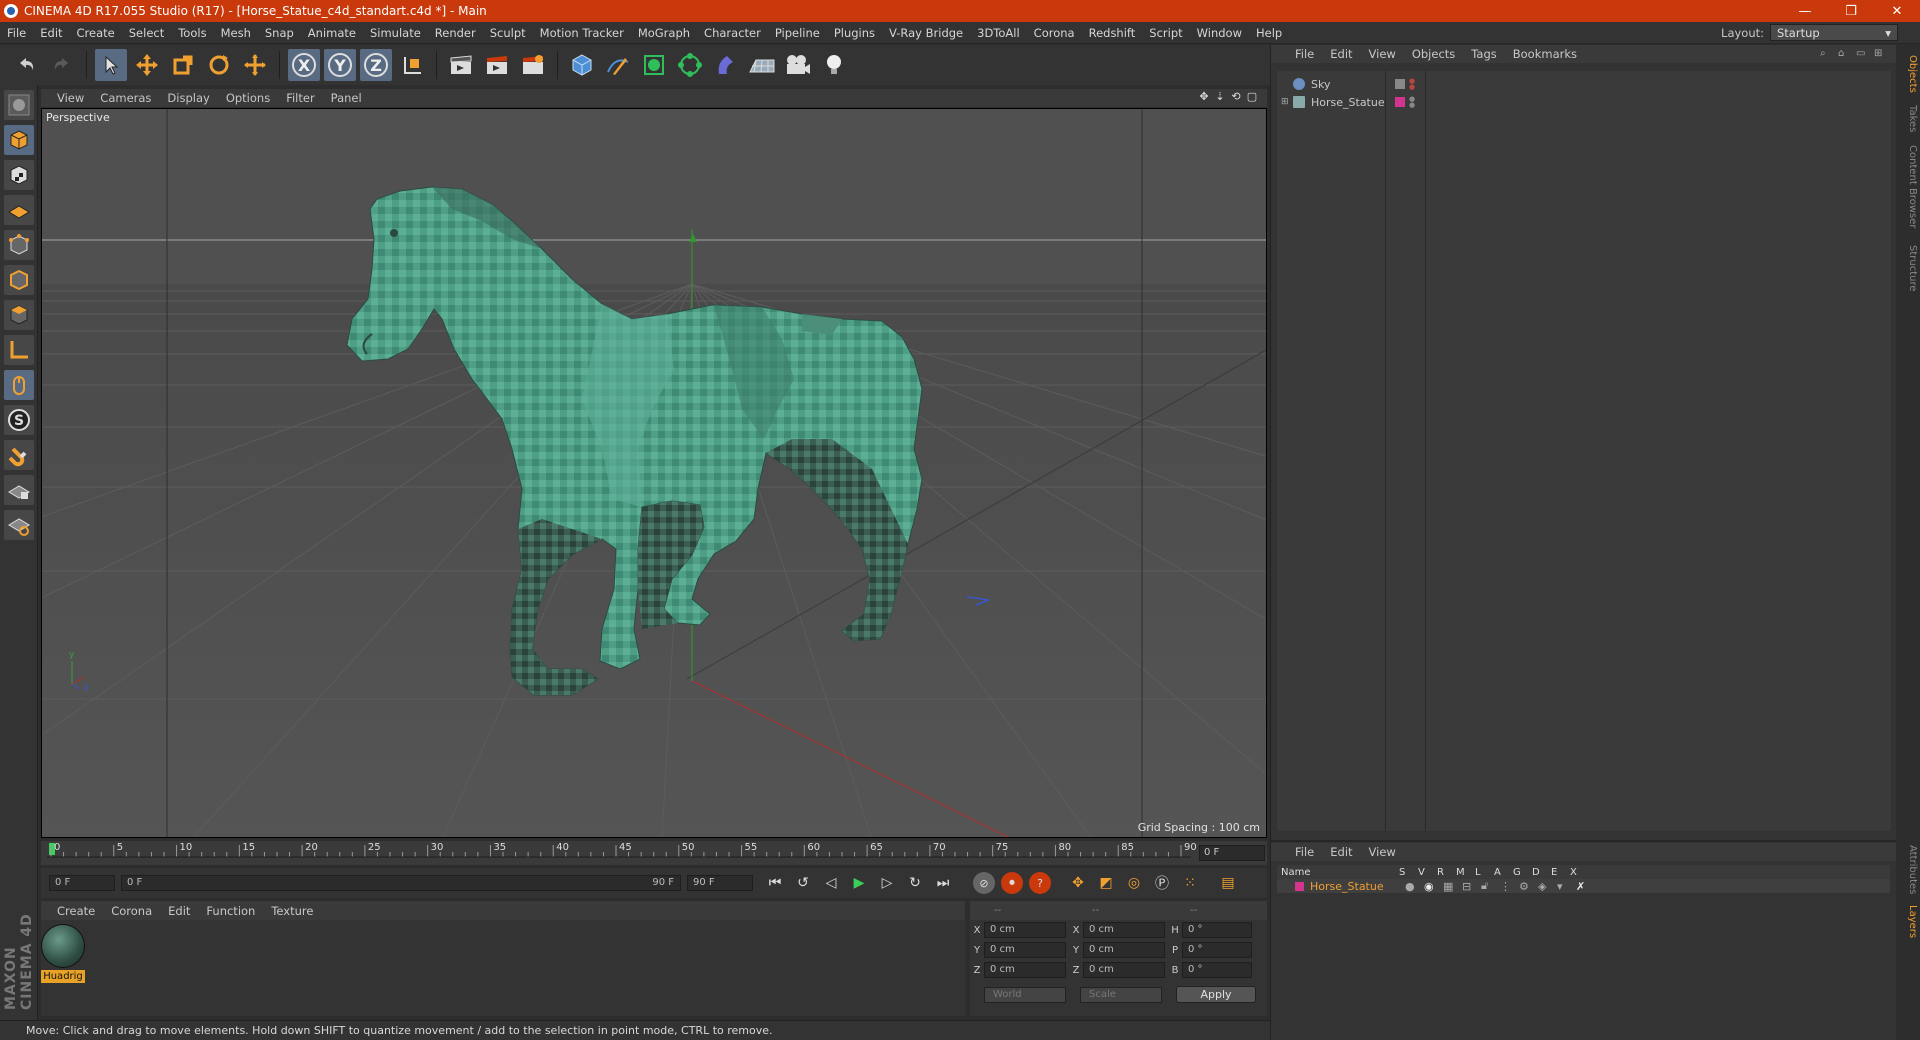  Describe the element at coordinates (618, 65) in the screenshot. I see `spline-pen-button` at that location.